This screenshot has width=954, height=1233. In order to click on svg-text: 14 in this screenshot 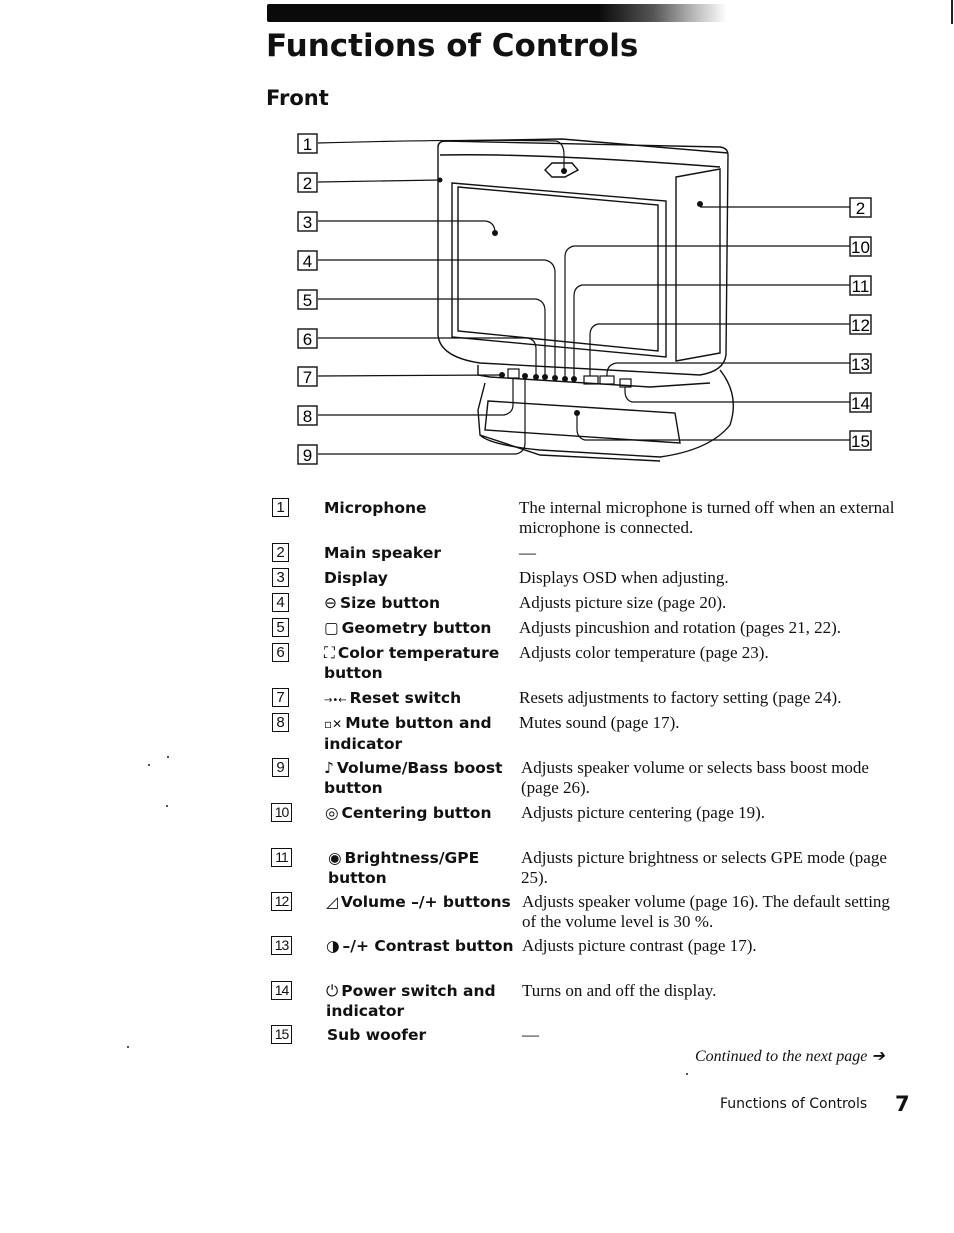, I will do `click(860, 403)`.